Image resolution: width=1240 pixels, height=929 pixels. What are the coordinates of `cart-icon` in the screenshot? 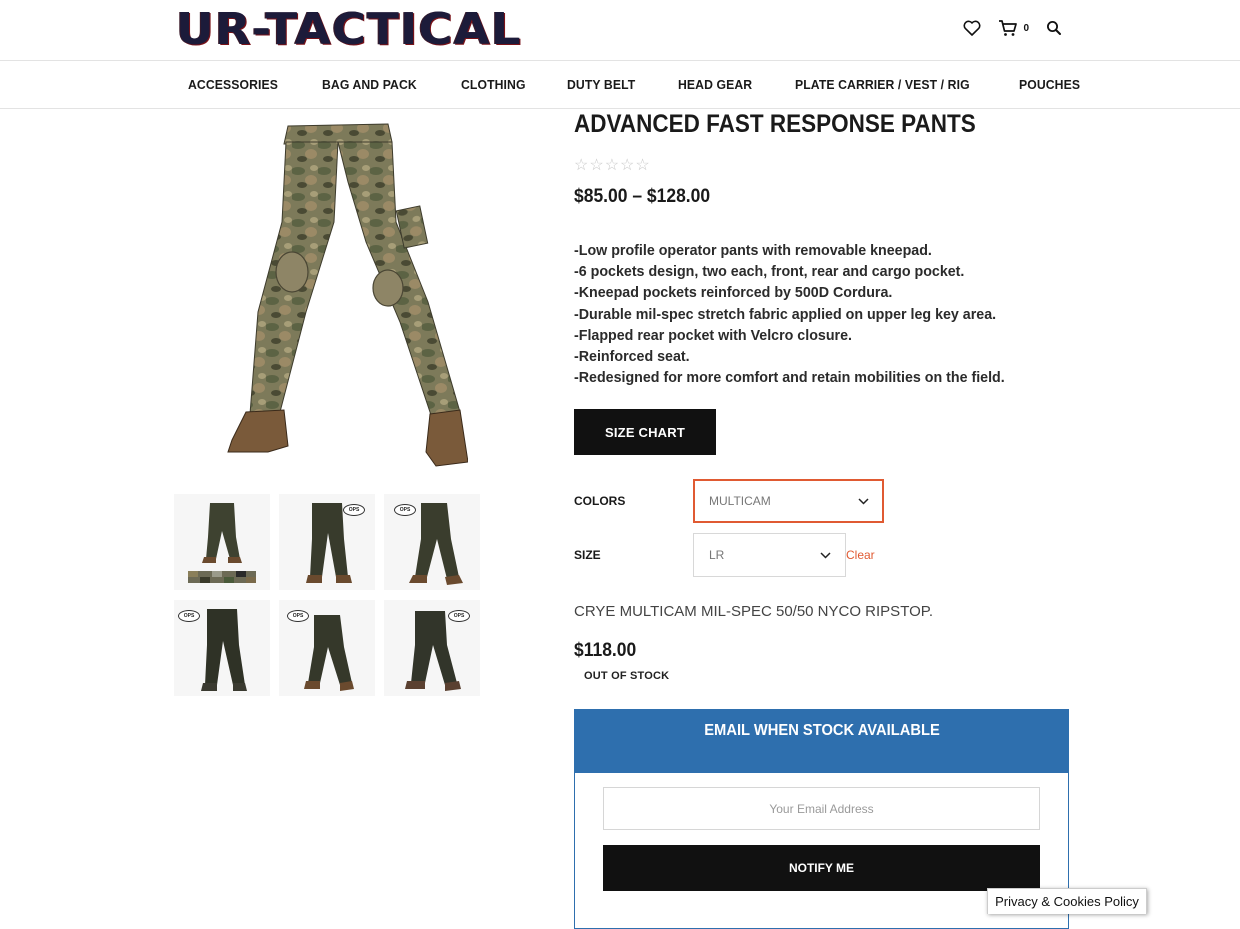 It's located at (1008, 28).